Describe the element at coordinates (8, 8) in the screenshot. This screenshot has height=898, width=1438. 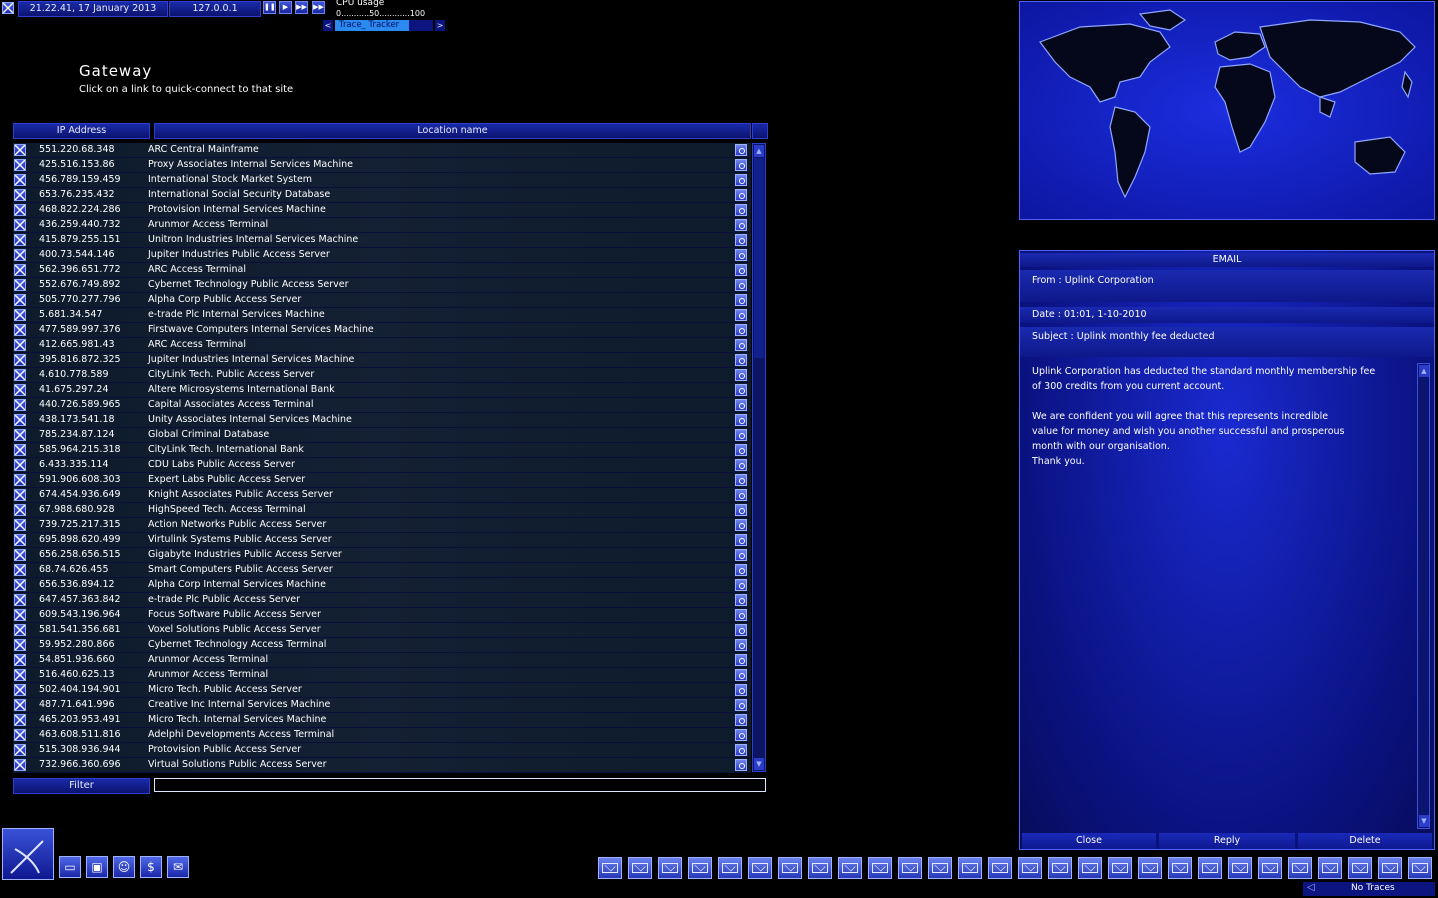
I see `exit-icon` at that location.